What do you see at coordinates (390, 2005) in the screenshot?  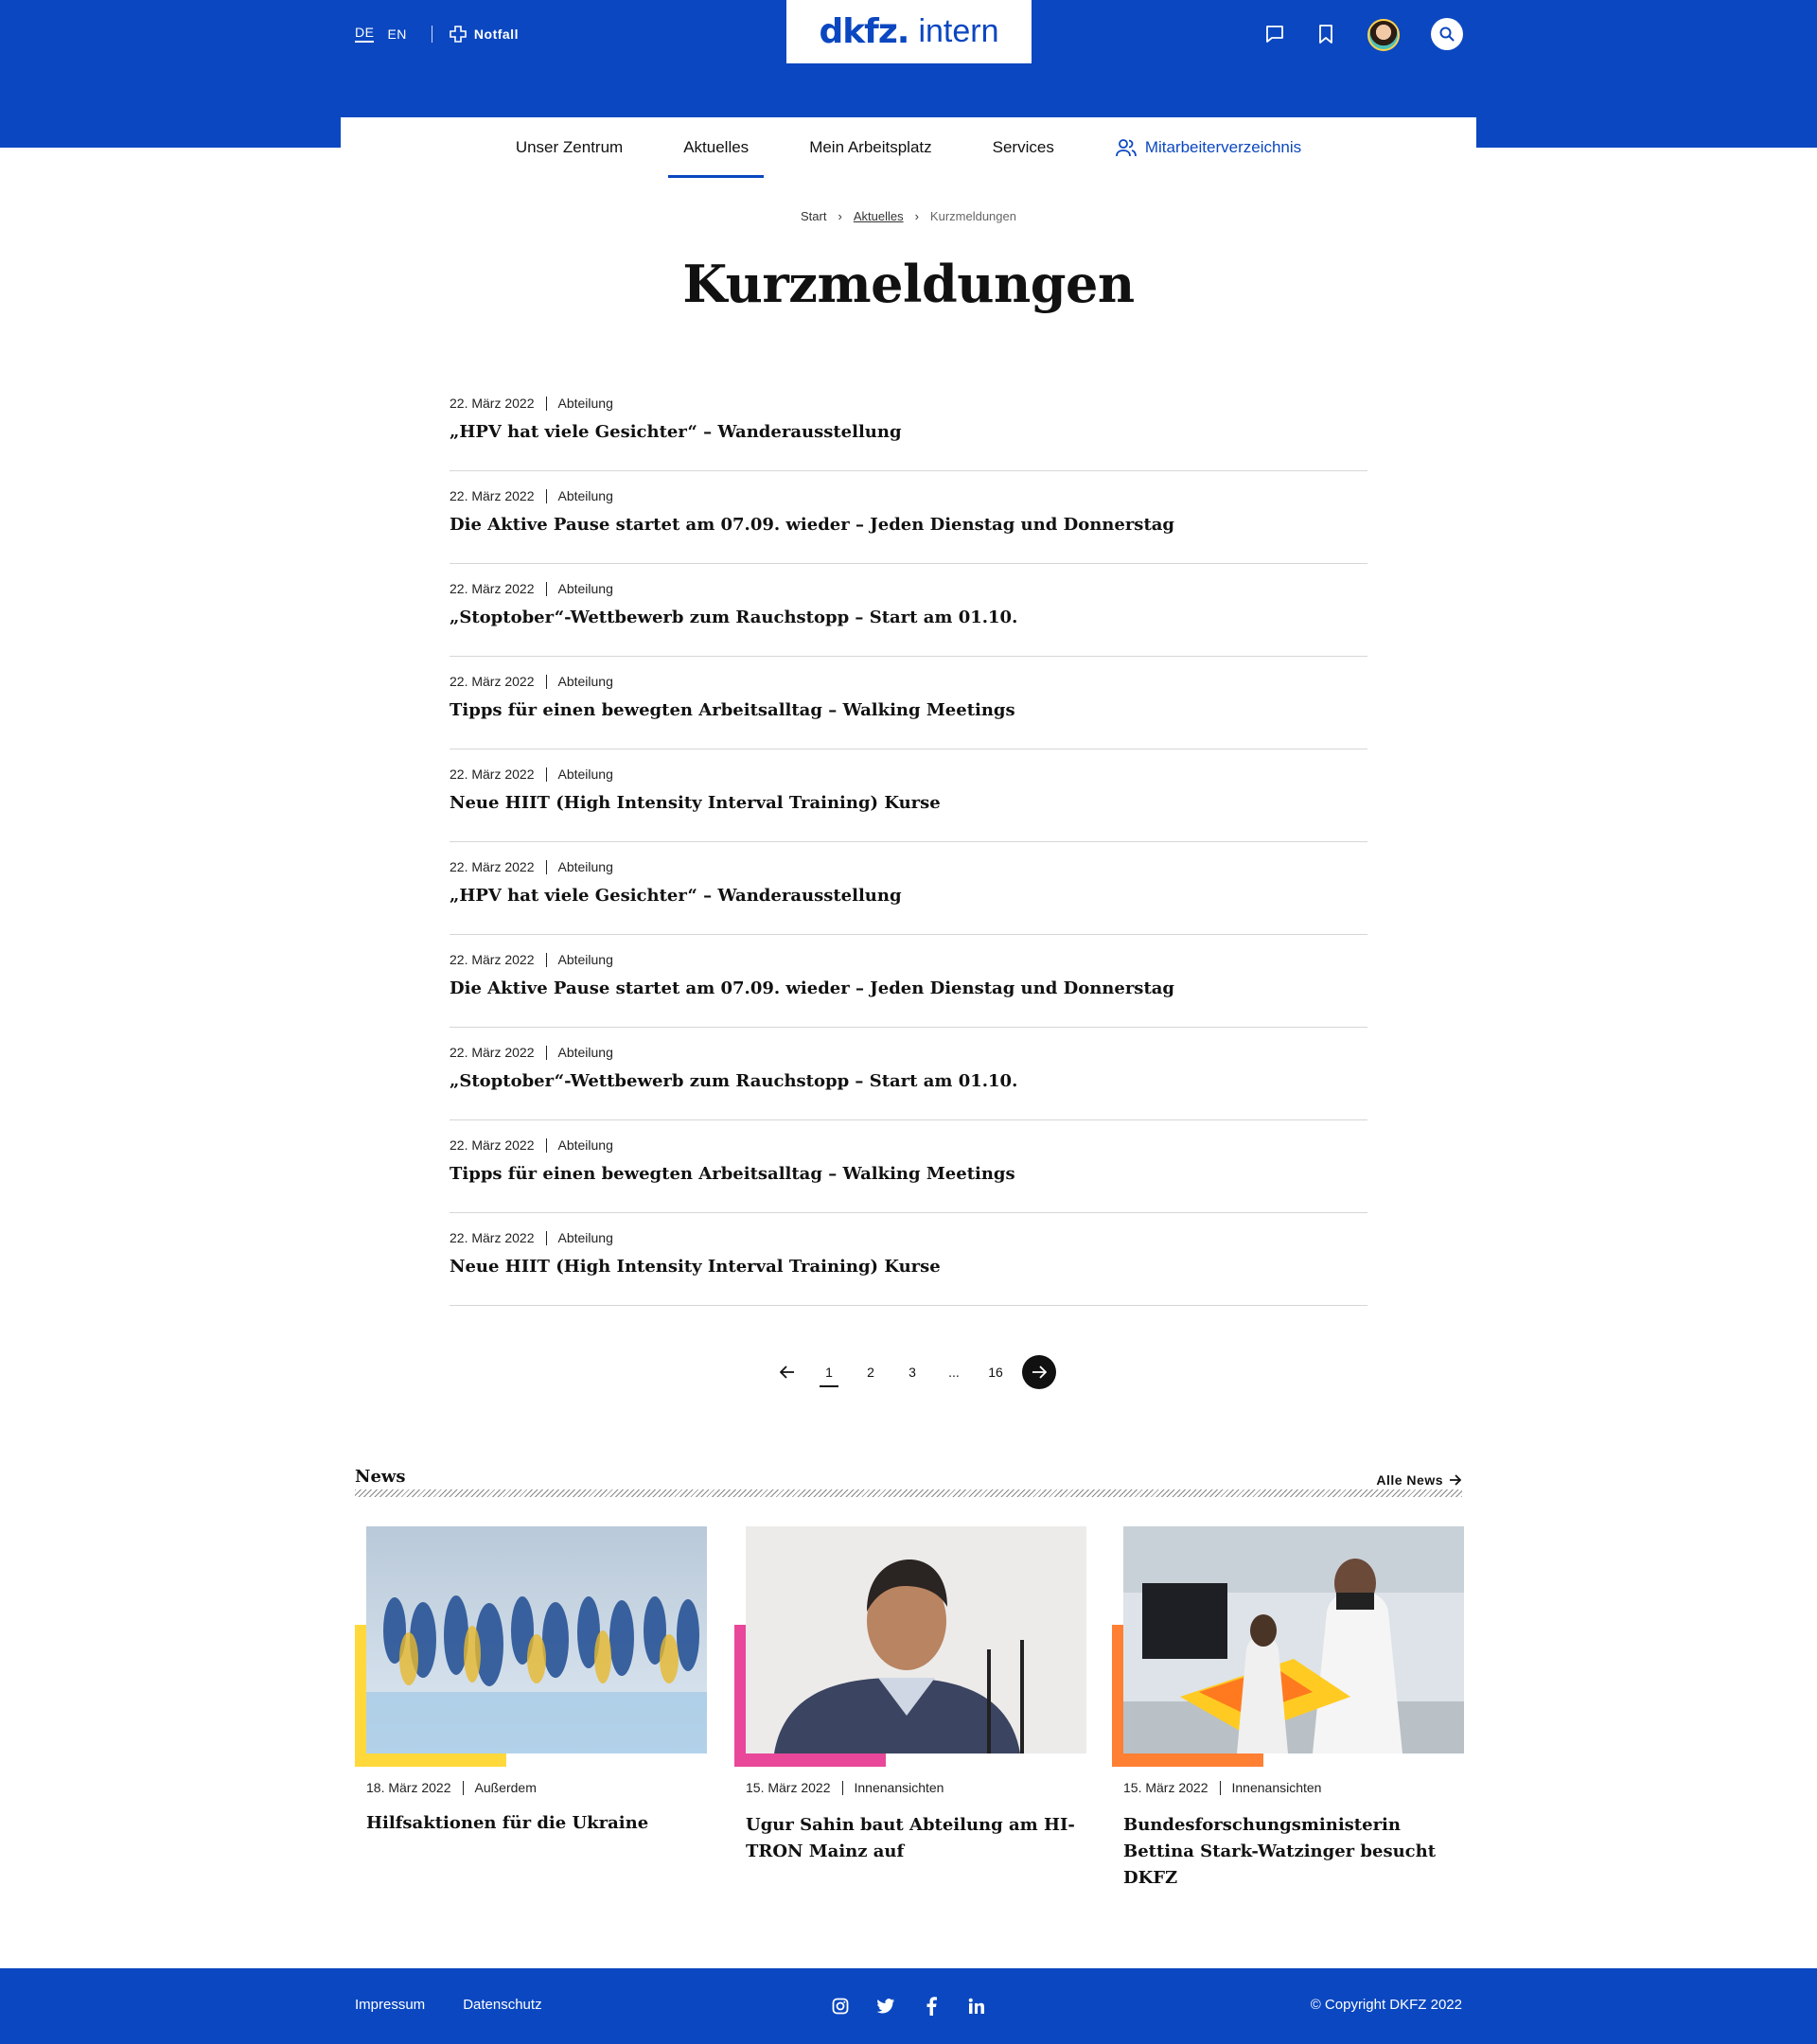 I see `impressum-link: Impressum` at bounding box center [390, 2005].